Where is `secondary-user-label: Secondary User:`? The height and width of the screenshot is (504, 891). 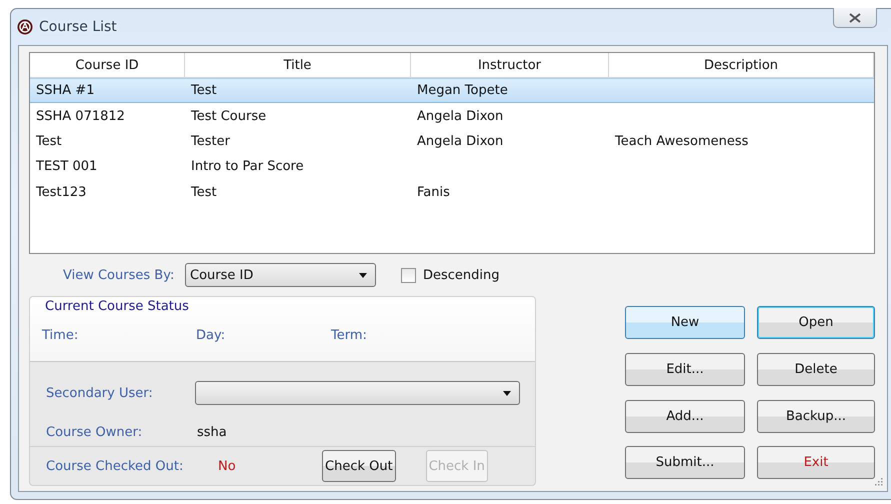 secondary-user-label: Secondary User: is located at coordinates (100, 393).